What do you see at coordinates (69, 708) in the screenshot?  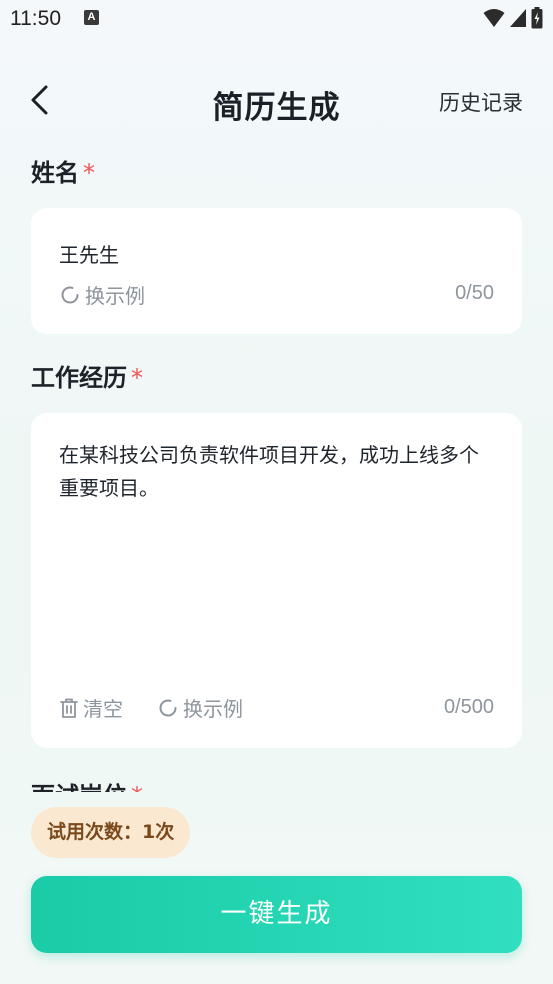 I see `trash-icon` at bounding box center [69, 708].